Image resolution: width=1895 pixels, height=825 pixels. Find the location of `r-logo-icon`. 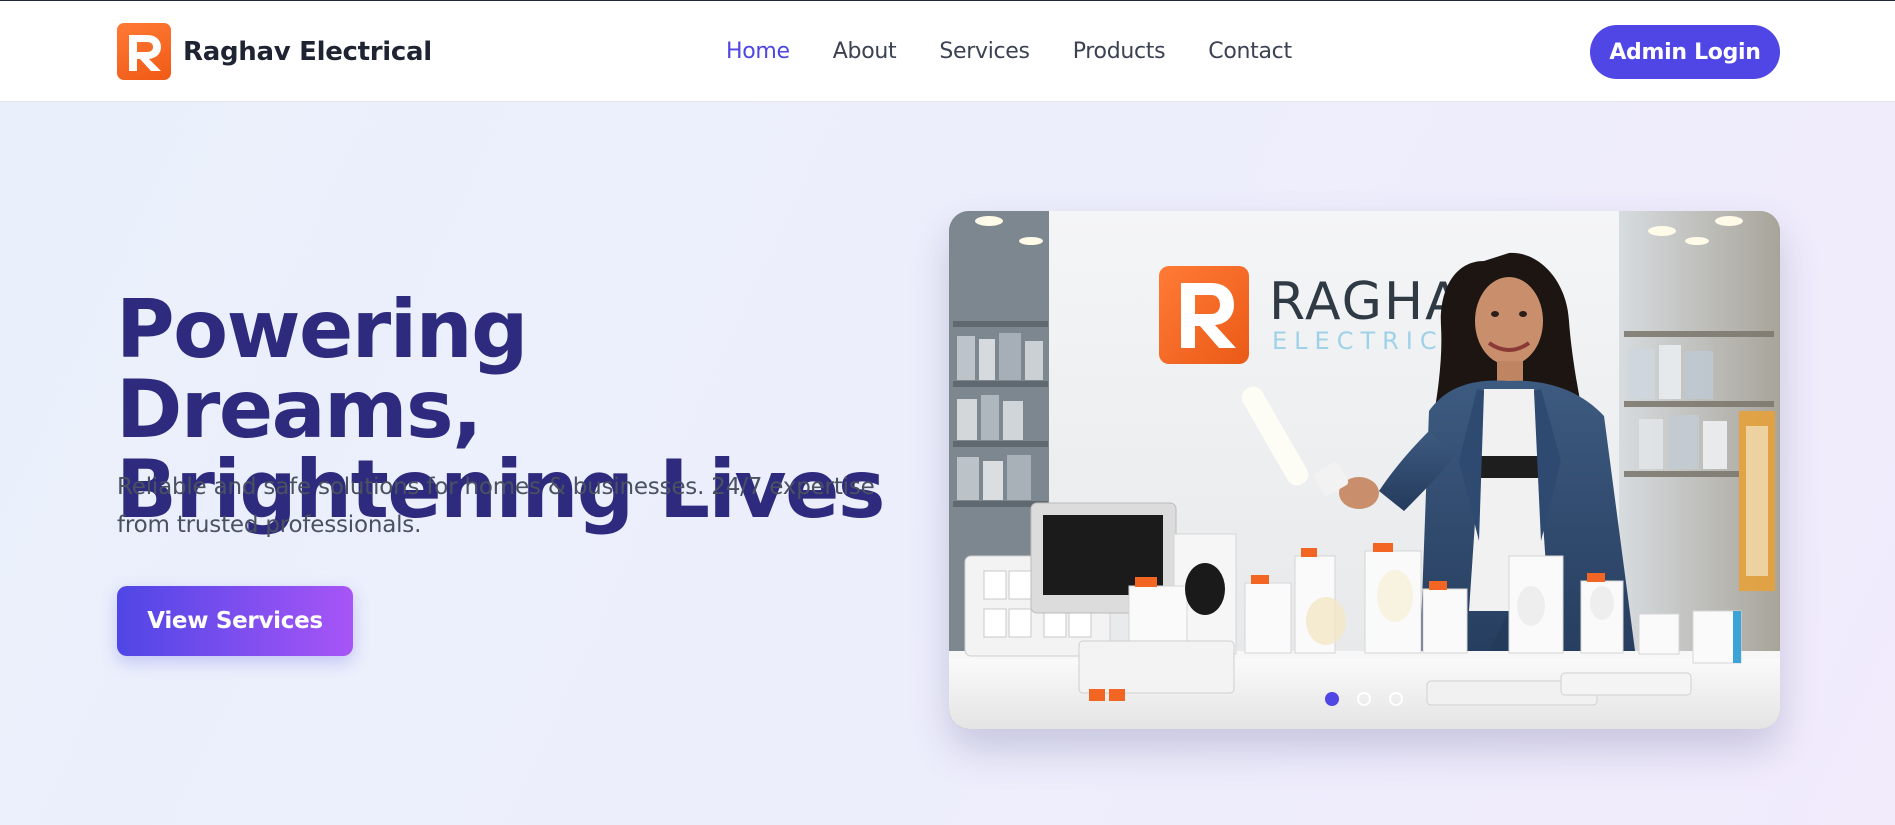

r-logo-icon is located at coordinates (144, 51).